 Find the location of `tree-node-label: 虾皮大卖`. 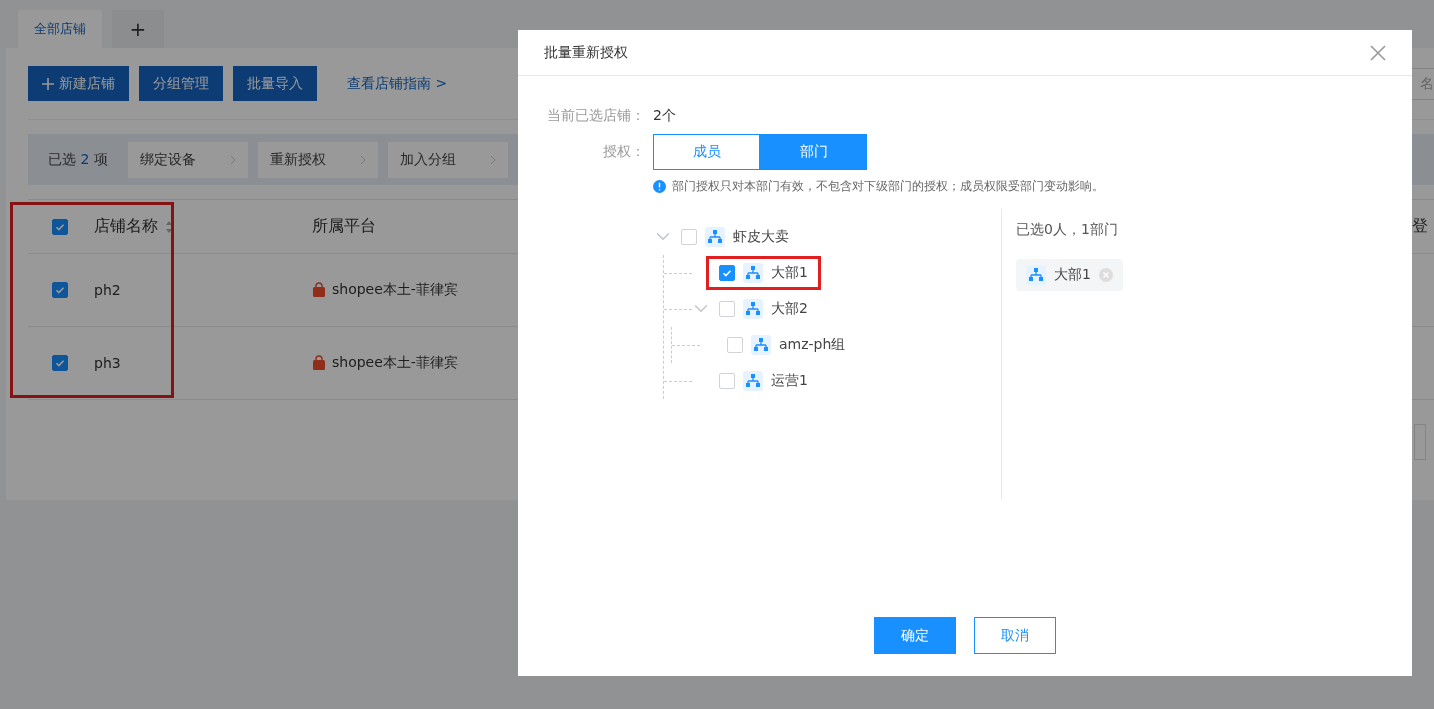

tree-node-label: 虾皮大卖 is located at coordinates (761, 237).